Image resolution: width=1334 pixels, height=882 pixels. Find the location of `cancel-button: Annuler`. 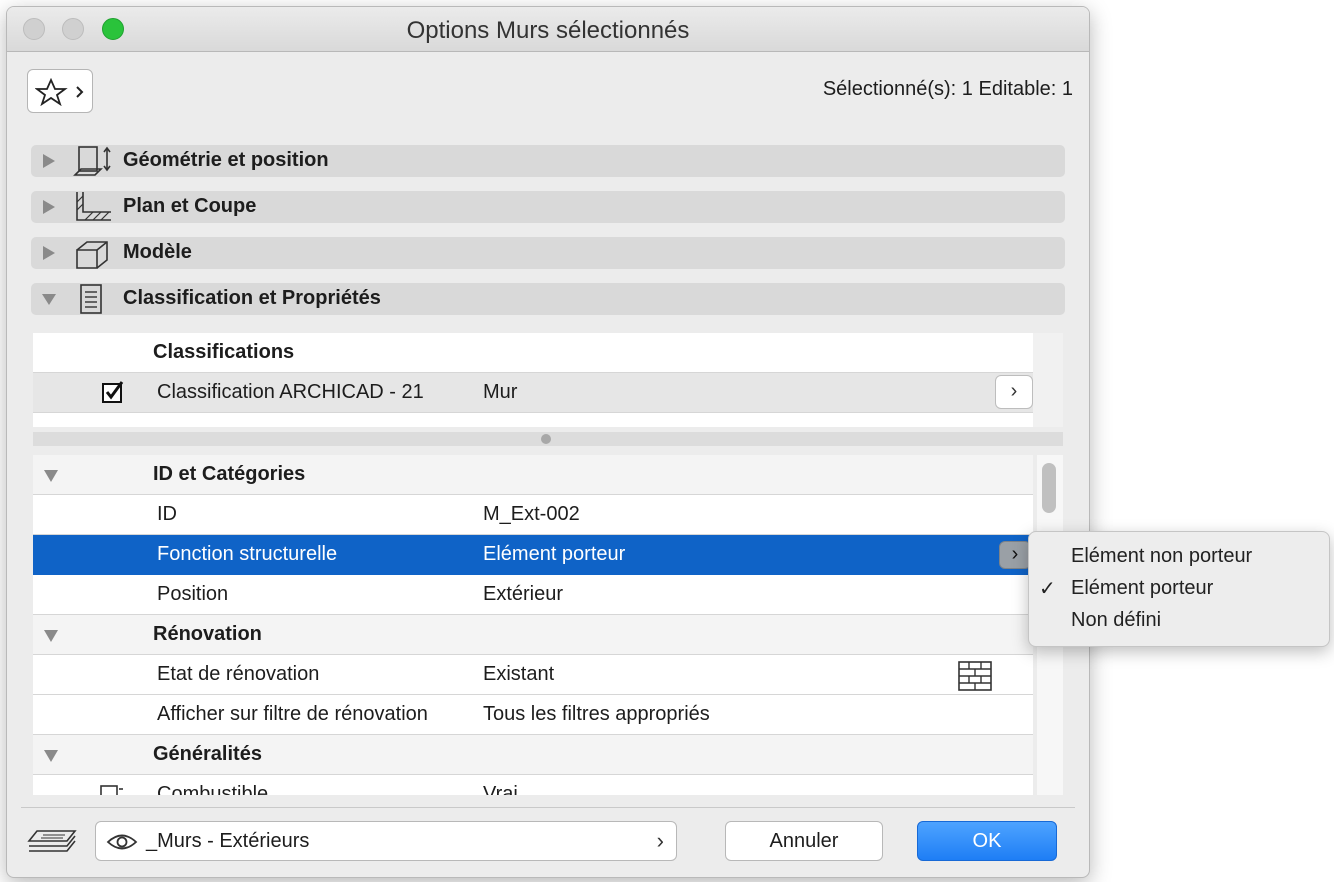

cancel-button: Annuler is located at coordinates (804, 841).